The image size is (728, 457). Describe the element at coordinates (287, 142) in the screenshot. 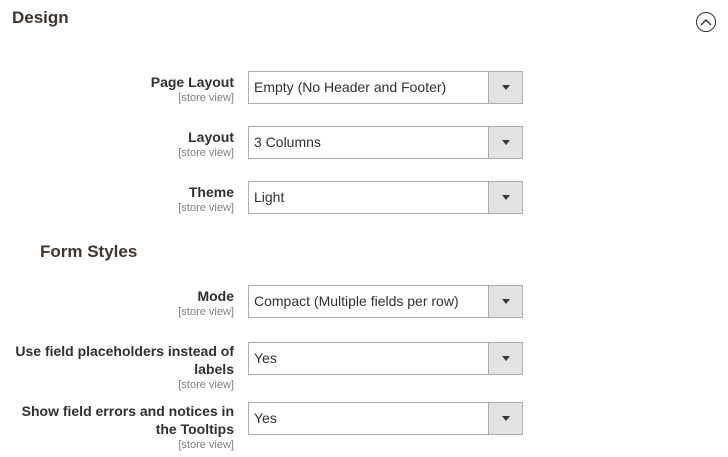

I see `select-value: 3 Columns` at that location.